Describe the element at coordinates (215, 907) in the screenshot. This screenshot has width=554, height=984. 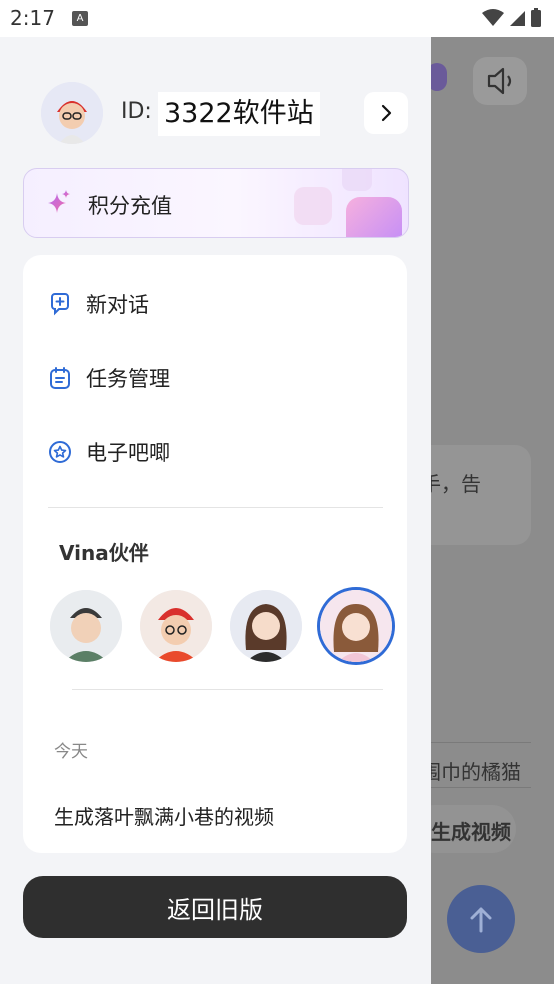
I see `return-old-version-button: 返回旧版` at that location.